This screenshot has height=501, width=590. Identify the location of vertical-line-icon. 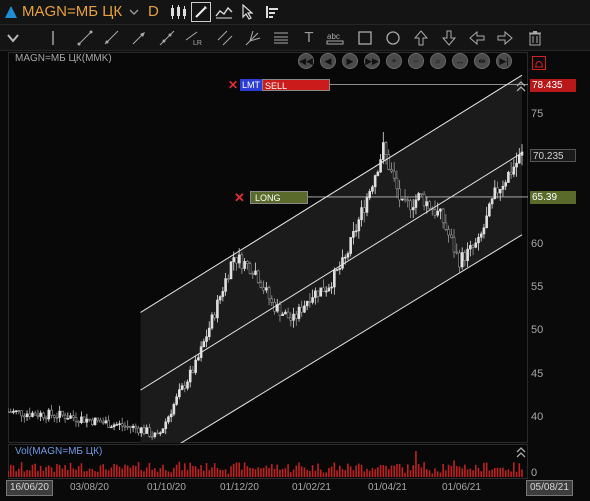
(53, 37).